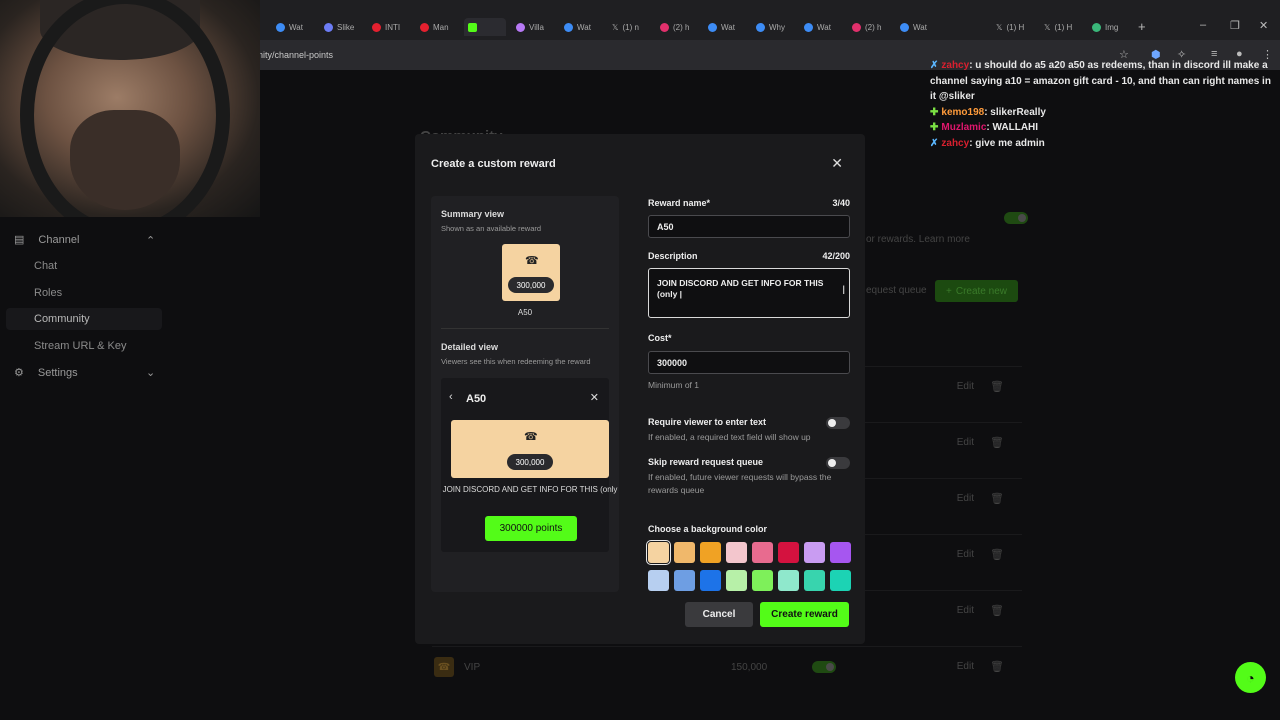 This screenshot has width=1280, height=720. I want to click on new-tab-plus-icon: +, so click(1142, 26).